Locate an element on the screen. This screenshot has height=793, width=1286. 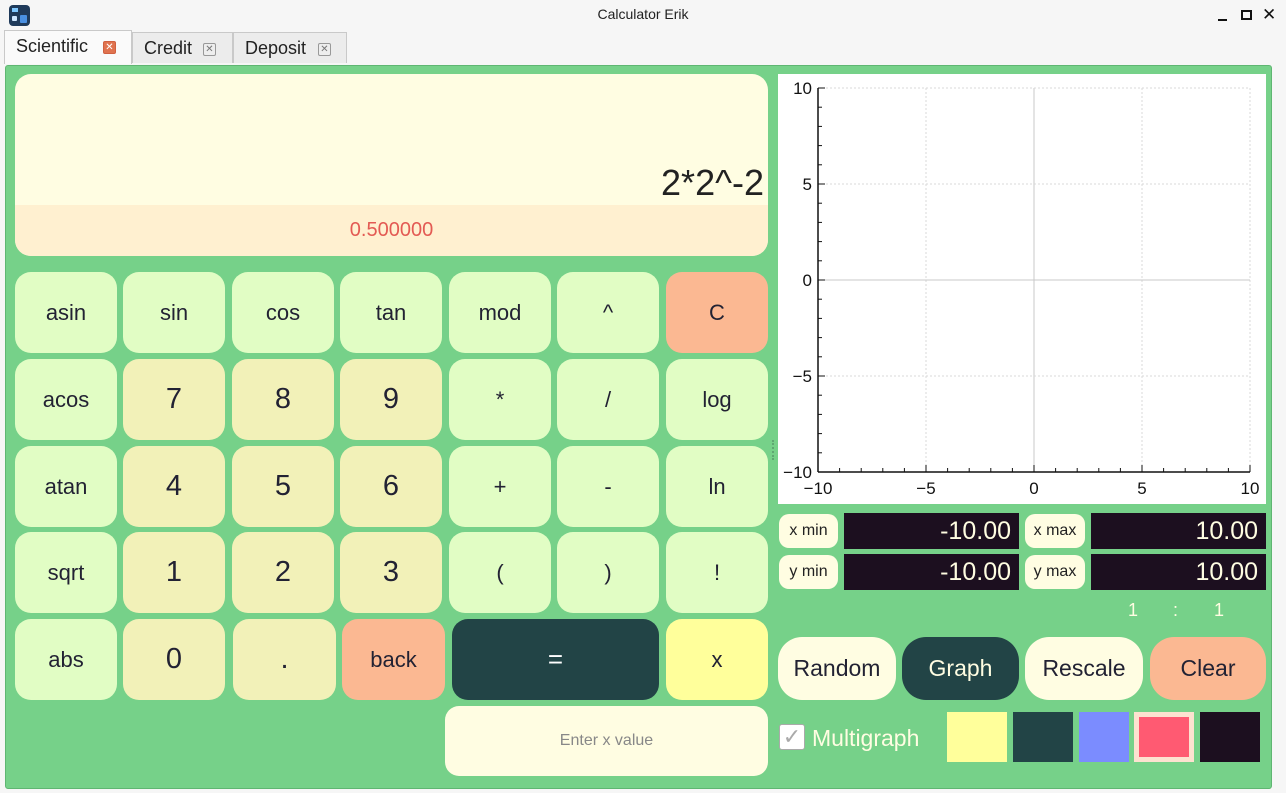
y-tick-label: −10 is located at coordinates (797, 472).